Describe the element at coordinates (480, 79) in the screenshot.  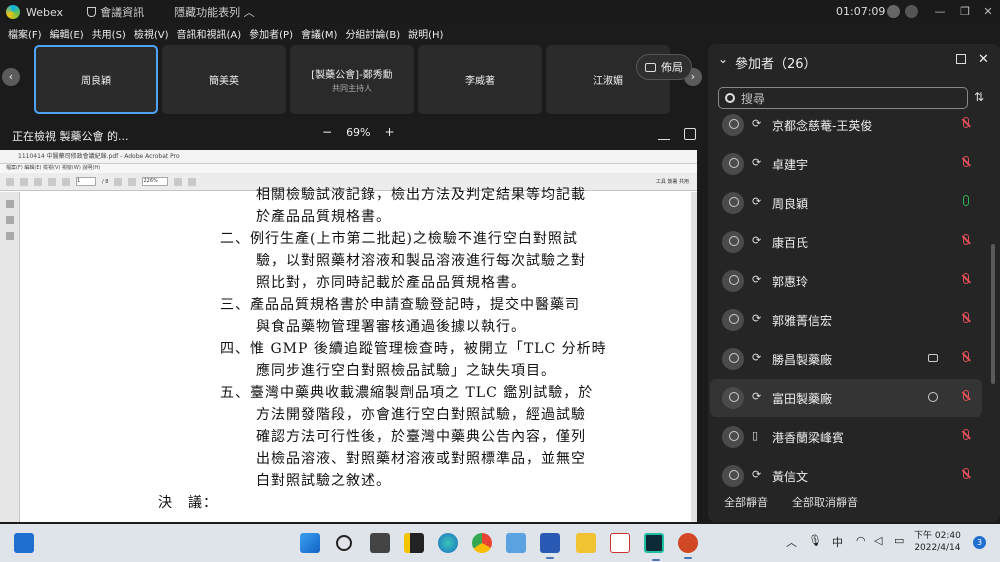
I see `video-tile: 李威著` at that location.